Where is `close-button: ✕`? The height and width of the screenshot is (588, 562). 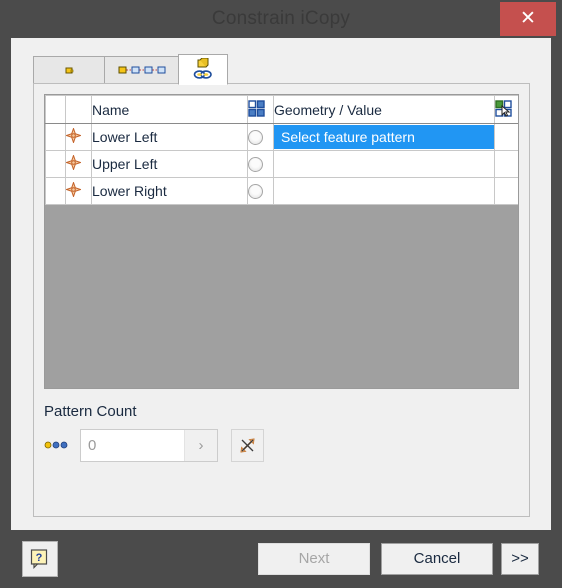 close-button: ✕ is located at coordinates (528, 19).